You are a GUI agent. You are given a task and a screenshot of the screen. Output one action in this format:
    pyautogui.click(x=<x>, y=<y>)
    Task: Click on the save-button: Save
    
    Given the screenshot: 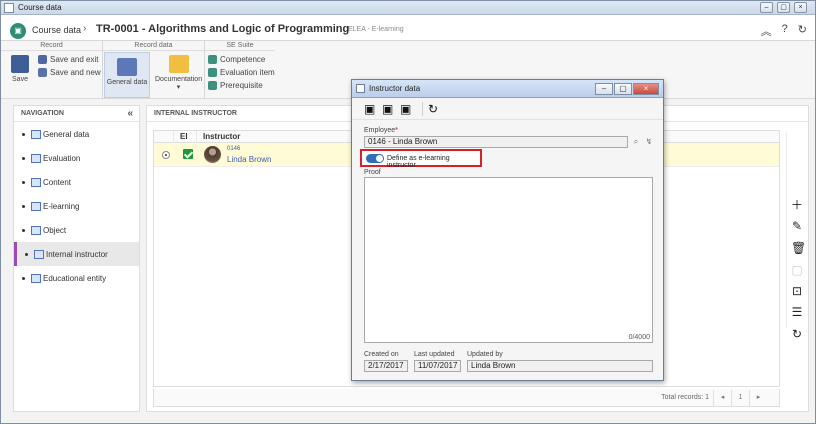 What is the action you would take?
    pyautogui.click(x=20, y=69)
    